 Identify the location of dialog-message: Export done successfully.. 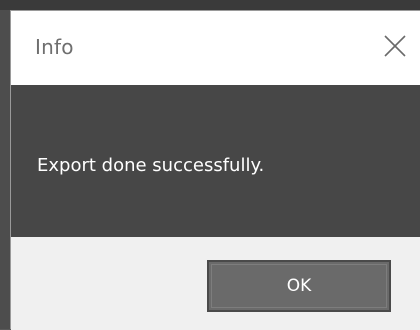
(151, 165).